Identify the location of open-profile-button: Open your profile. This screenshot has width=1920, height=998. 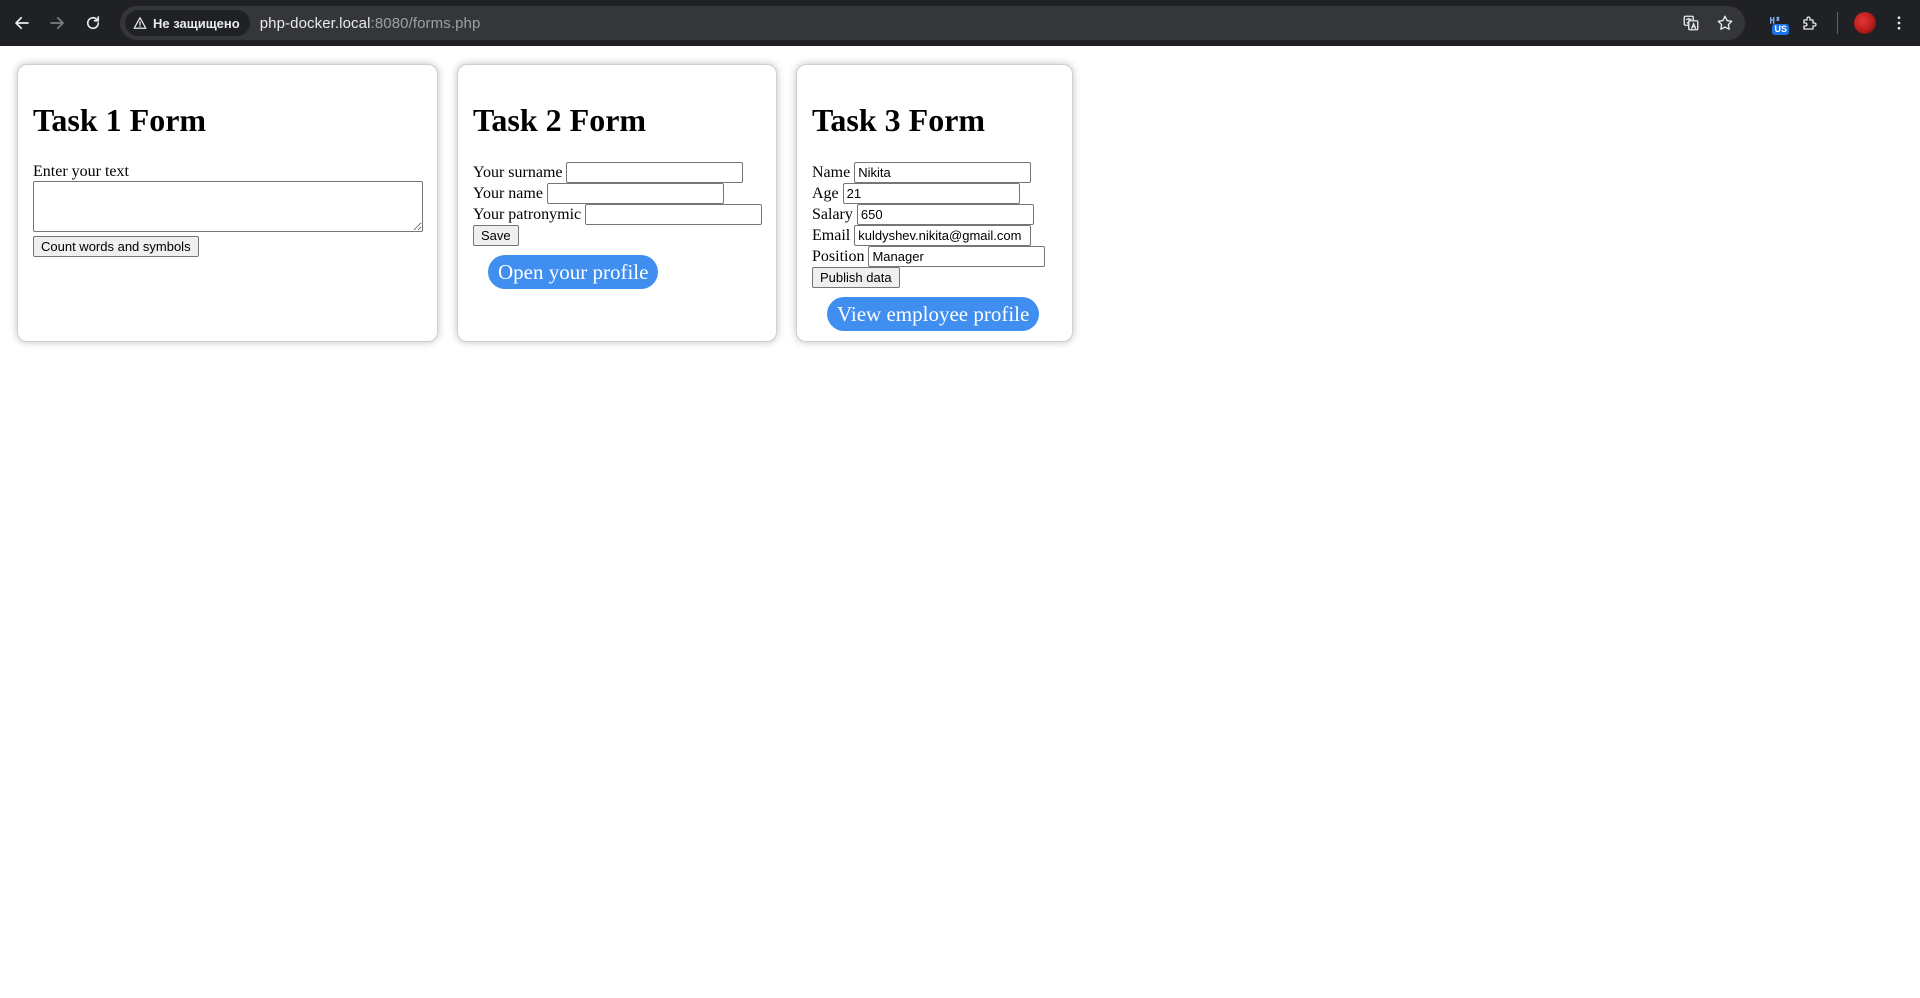
(573, 272).